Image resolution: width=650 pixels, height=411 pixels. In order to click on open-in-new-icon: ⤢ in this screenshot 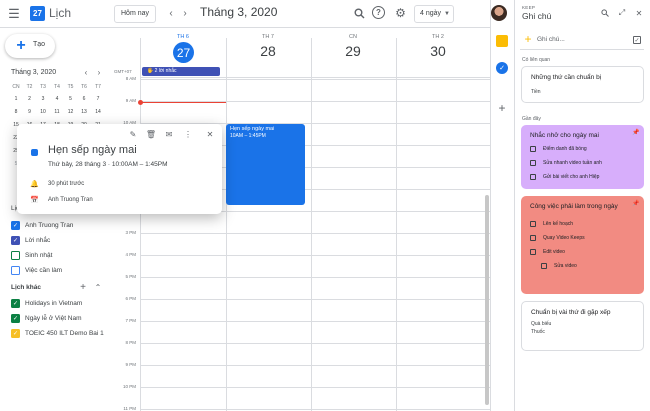, I will do `click(622, 13)`.